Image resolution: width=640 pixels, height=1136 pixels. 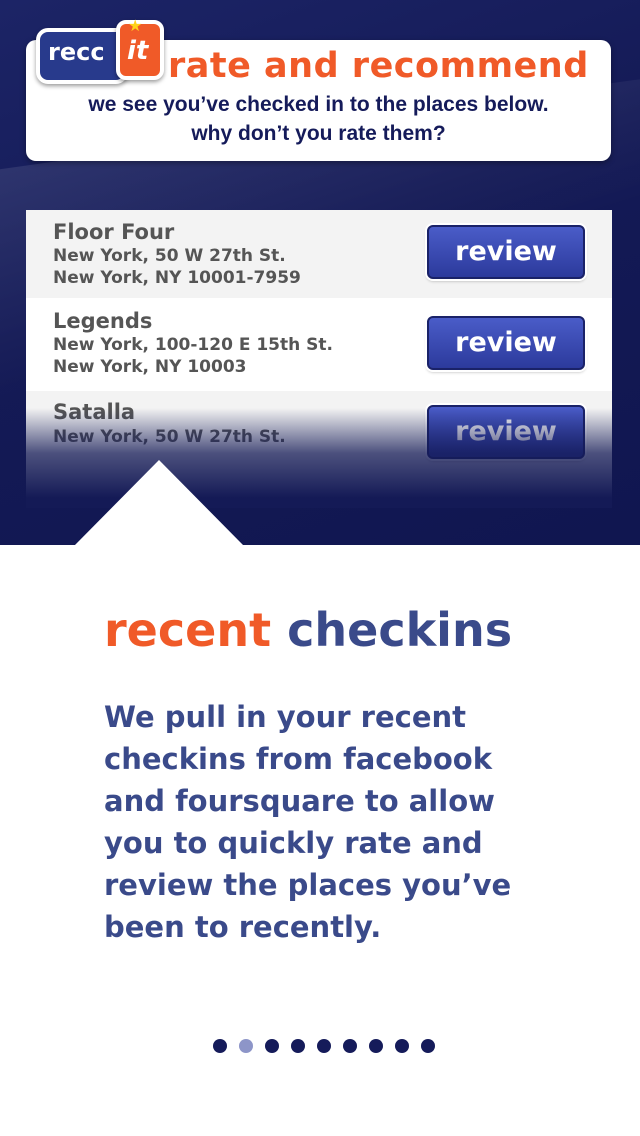 What do you see at coordinates (193, 345) in the screenshot?
I see `checkin-address-line1: New York, 100-120 E 15th St.` at bounding box center [193, 345].